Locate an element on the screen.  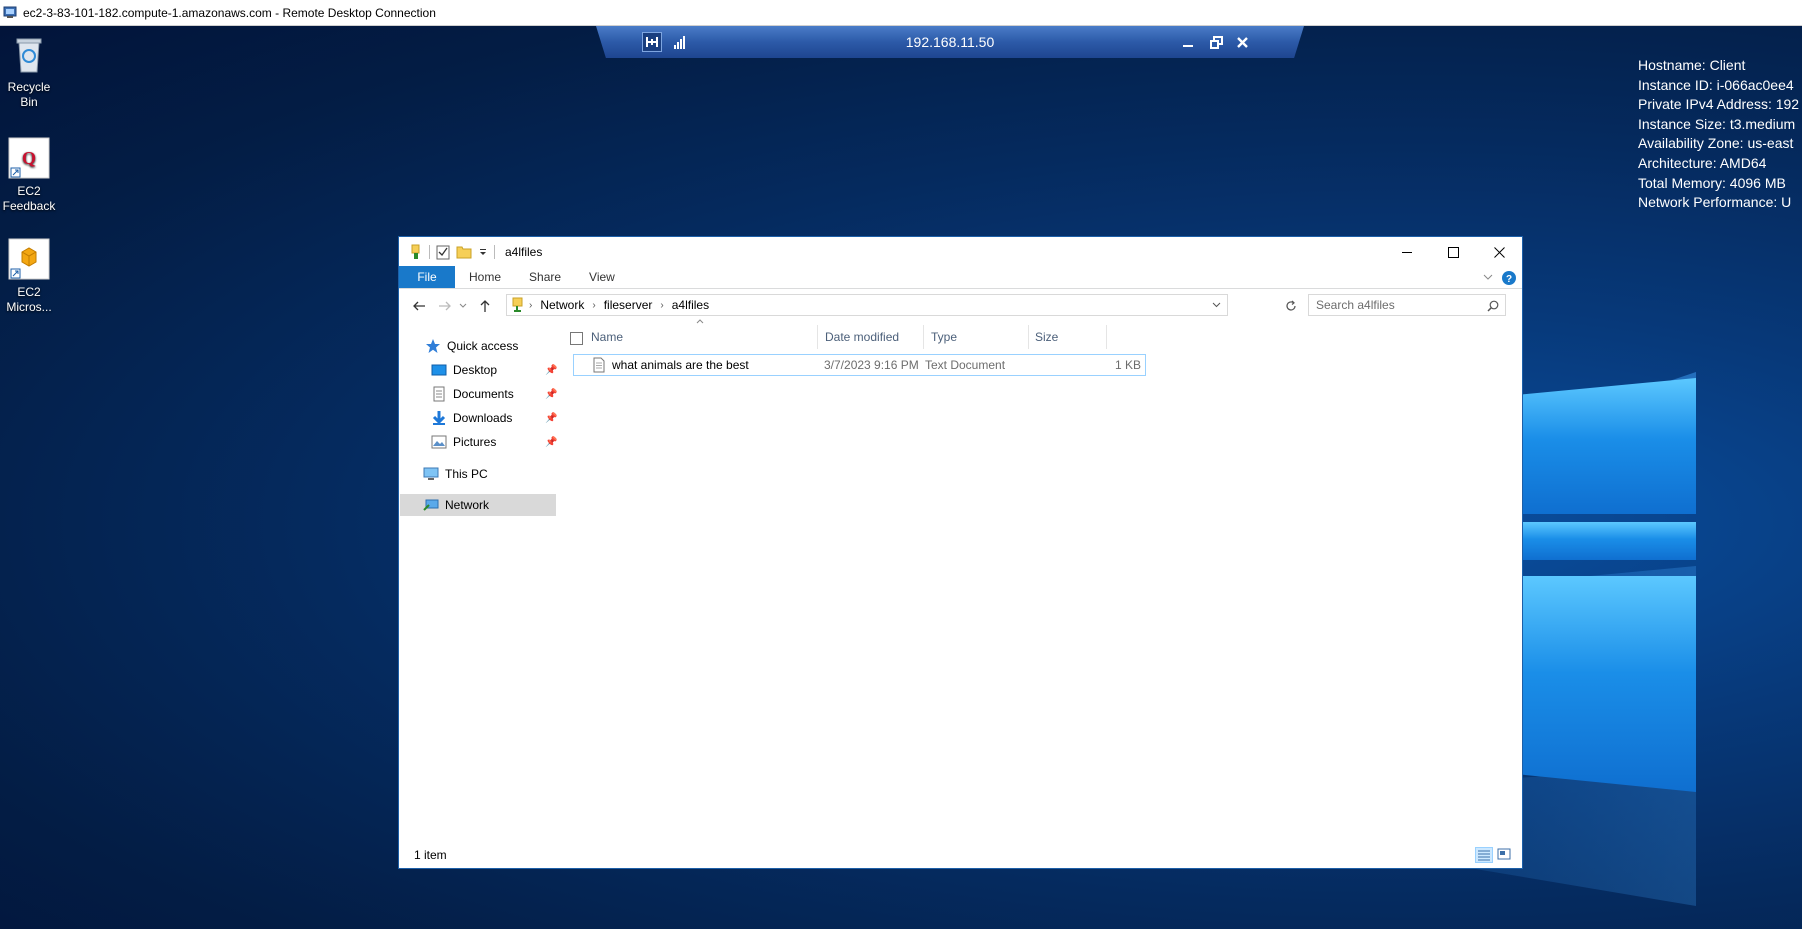
sysinfo-line: Instance ID: i-066ac0ee4 is located at coordinates (1716, 84).